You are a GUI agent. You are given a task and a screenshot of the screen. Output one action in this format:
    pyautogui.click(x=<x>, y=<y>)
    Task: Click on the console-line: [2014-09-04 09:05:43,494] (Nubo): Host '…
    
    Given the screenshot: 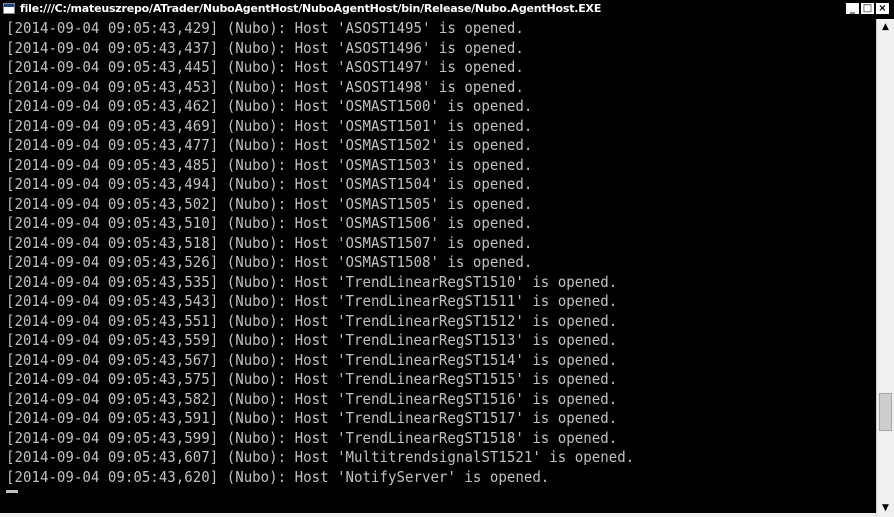 What is the action you would take?
    pyautogui.click(x=269, y=184)
    